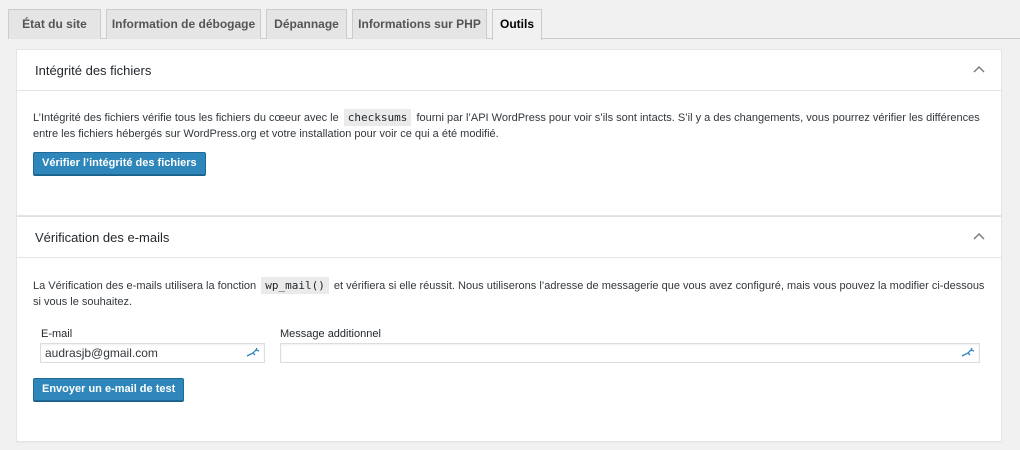  Describe the element at coordinates (509, 70) in the screenshot. I see `file-integrity-header: Intégrité des fichiers` at that location.